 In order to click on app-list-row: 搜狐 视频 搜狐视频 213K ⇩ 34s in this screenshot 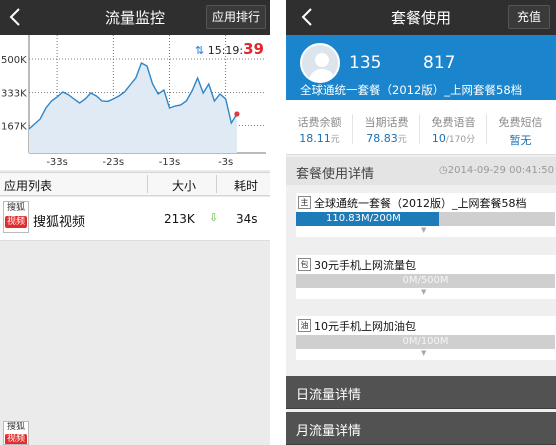, I will do `click(135, 219)`.